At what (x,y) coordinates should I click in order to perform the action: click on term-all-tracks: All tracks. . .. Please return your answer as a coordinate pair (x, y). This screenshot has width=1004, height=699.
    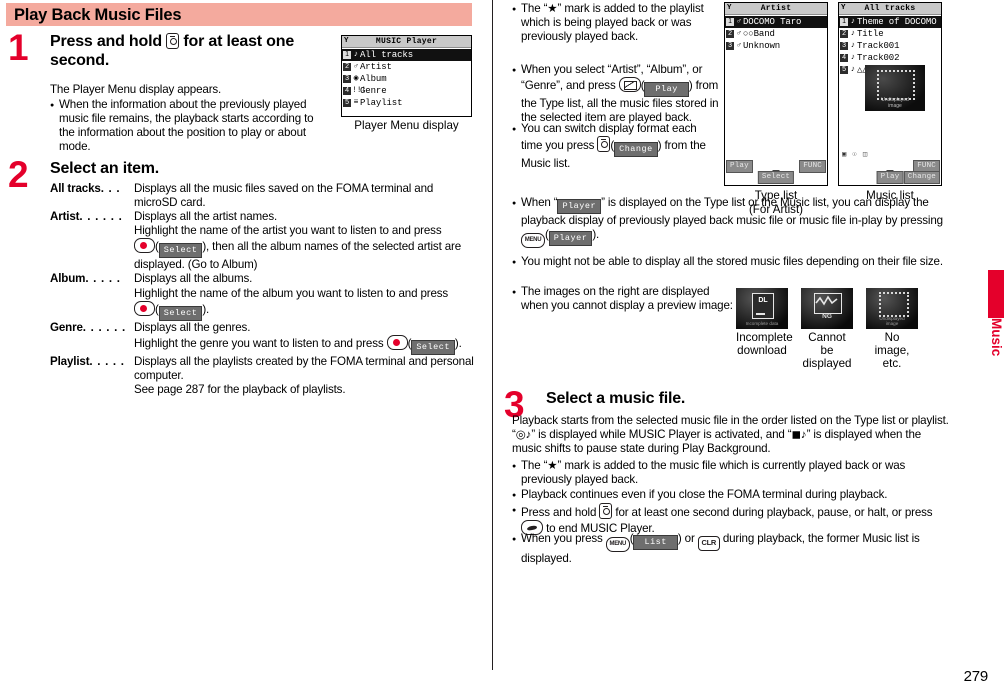
    Looking at the image, I should click on (85, 188).